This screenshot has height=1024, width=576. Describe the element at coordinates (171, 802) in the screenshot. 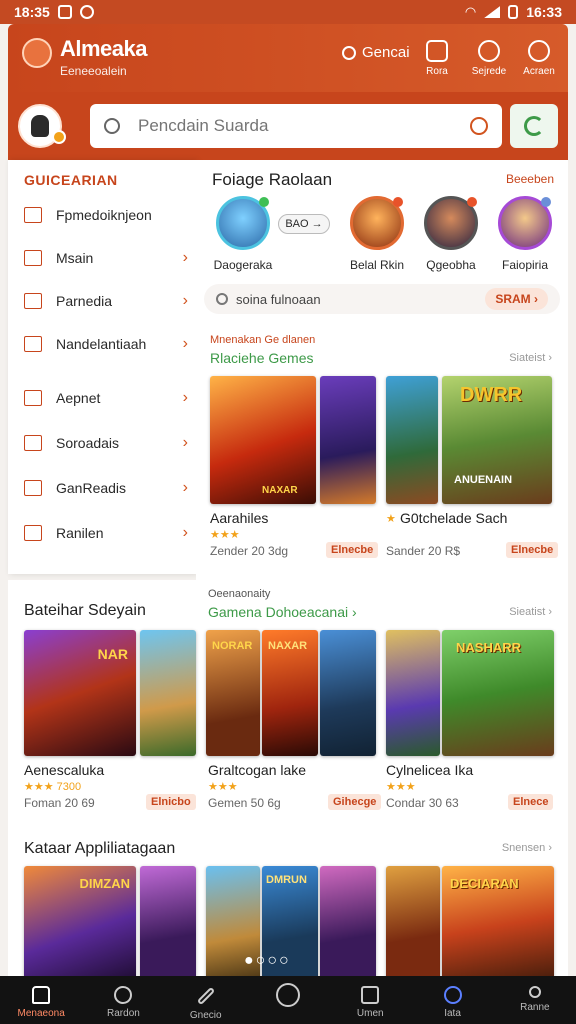

I see `game-tag: Elnicbo` at that location.